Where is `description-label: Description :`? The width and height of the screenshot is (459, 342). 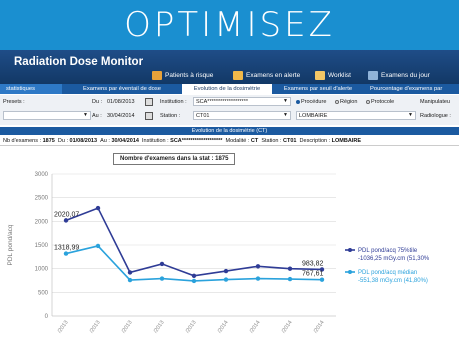
description-label: Description : is located at coordinates (315, 141).